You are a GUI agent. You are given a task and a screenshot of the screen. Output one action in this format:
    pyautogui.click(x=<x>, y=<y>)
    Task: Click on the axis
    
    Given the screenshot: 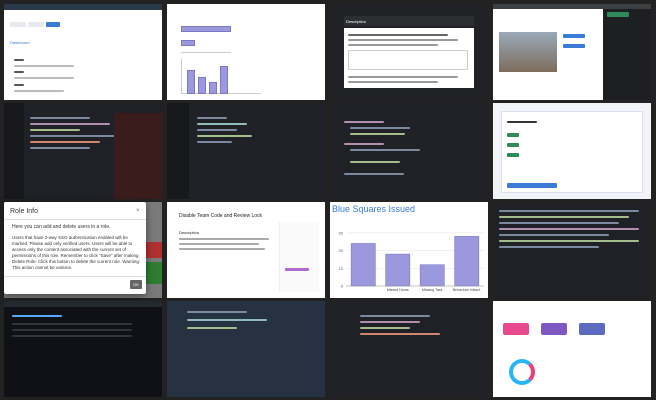 What is the action you would take?
    pyautogui.click(x=206, y=52)
    